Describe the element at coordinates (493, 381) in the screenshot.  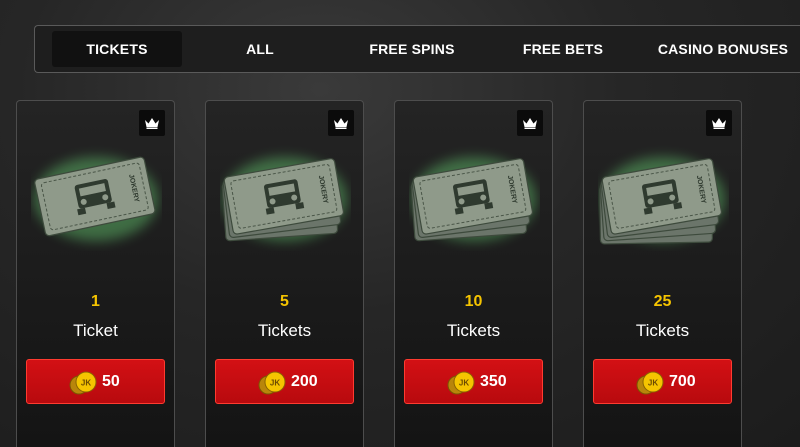
I see `price-label: 350` at that location.